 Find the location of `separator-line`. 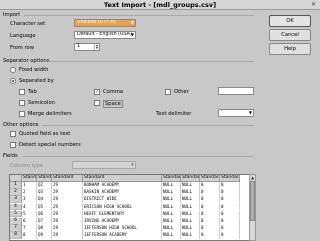

separator-line is located at coordinates (151, 61).